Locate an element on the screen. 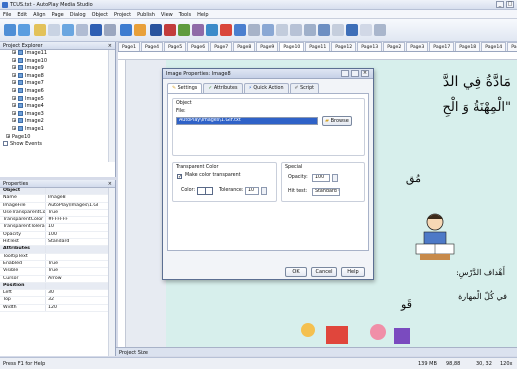 Image resolution: width=517 pixels, height=369 pixels. help-button: Help is located at coordinates (353, 272).